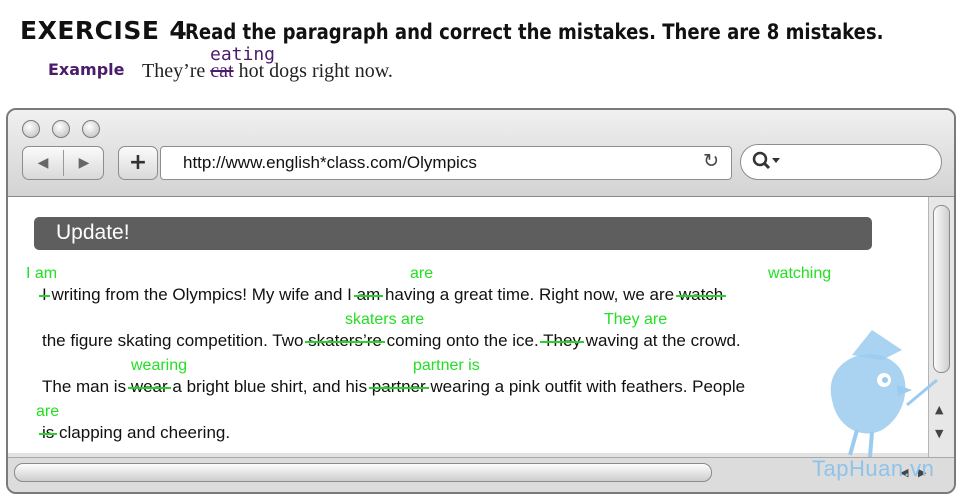  What do you see at coordinates (43, 163) in the screenshot?
I see `back-icon: ◀` at bounding box center [43, 163].